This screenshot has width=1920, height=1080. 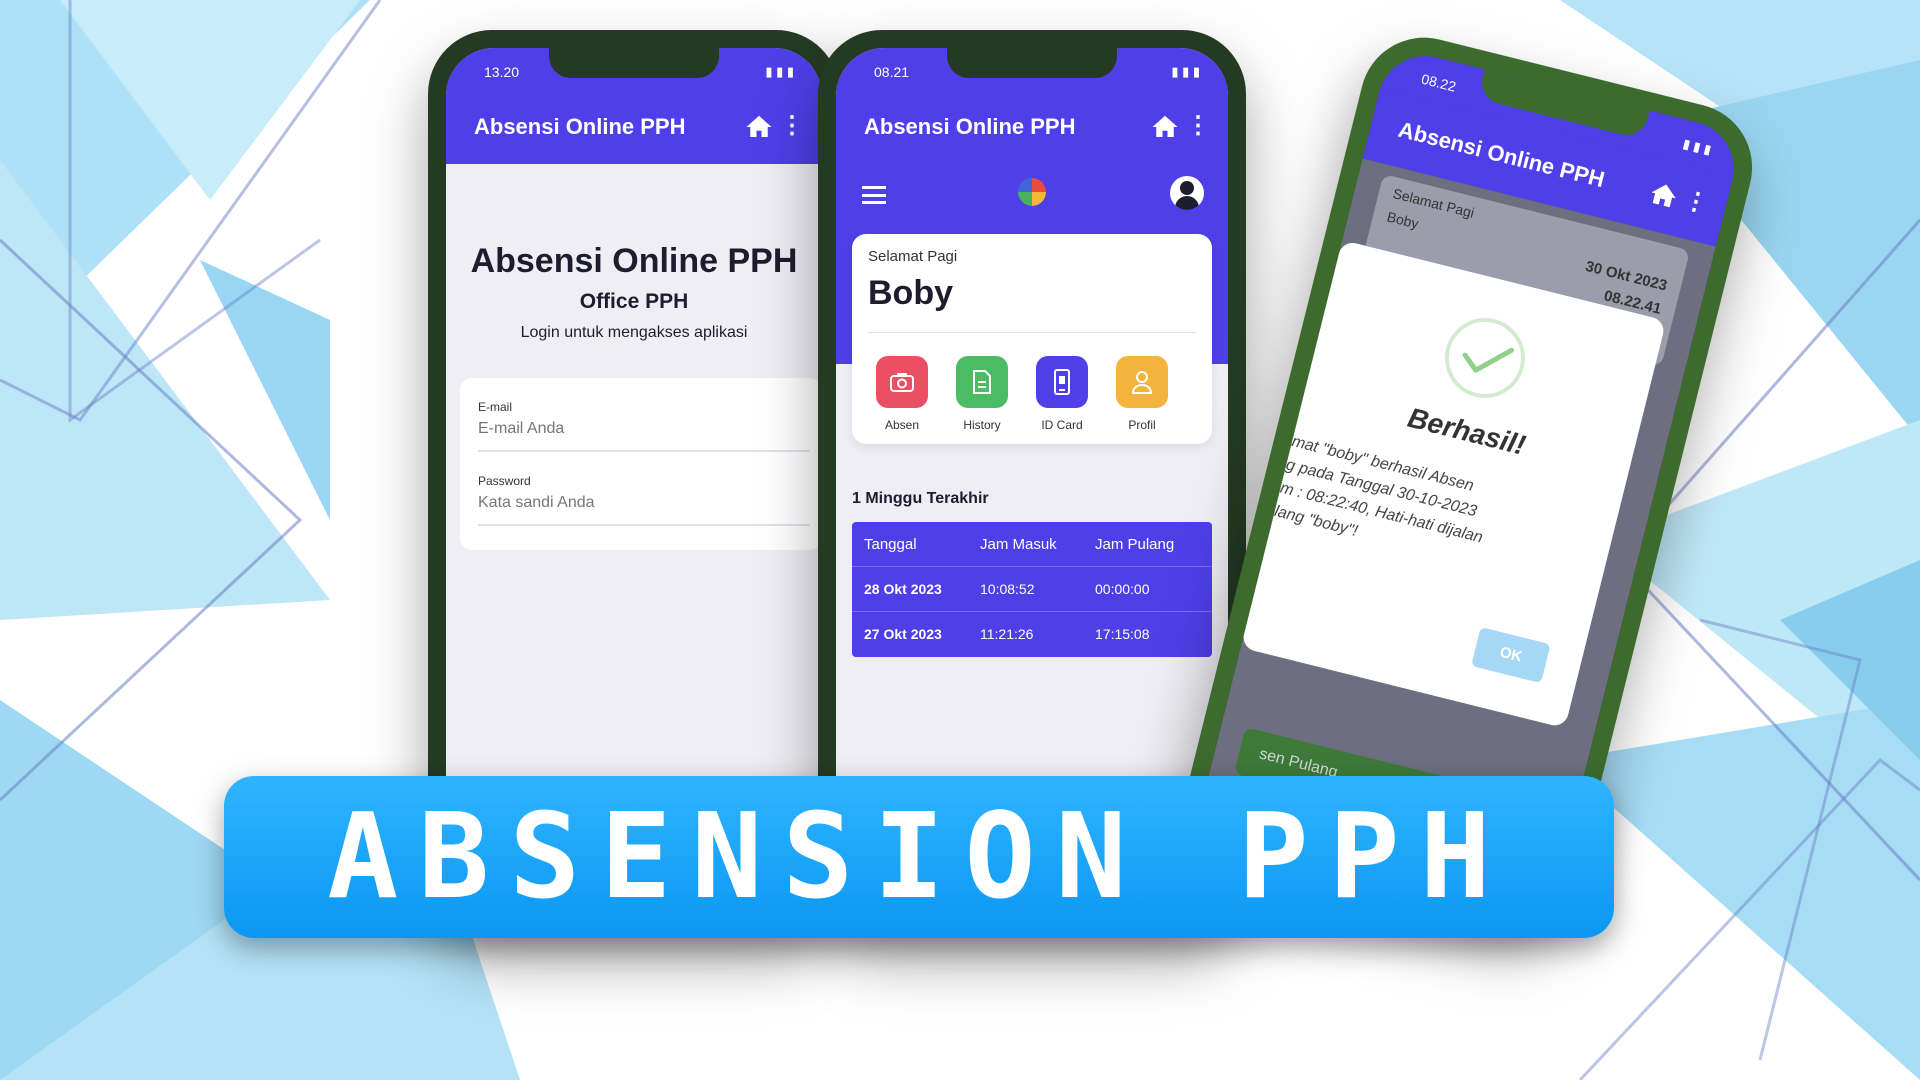 What do you see at coordinates (1032, 332) in the screenshot?
I see `divider` at bounding box center [1032, 332].